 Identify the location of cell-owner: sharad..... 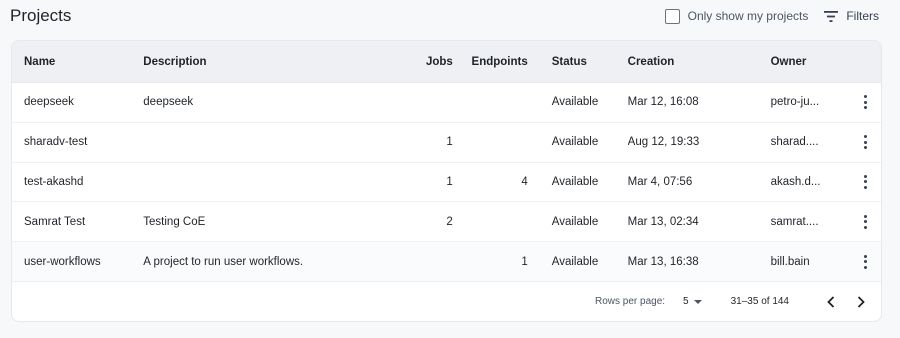
(794, 142).